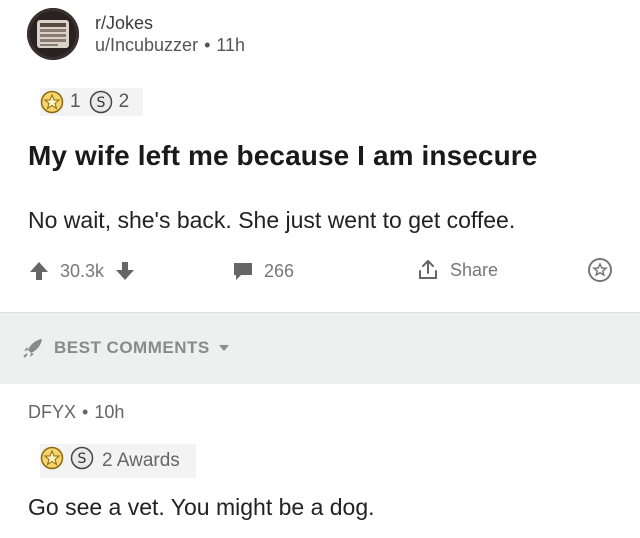 This screenshot has width=640, height=538. What do you see at coordinates (320, 273) in the screenshot?
I see `post-actions: 30.3k 266 Share` at bounding box center [320, 273].